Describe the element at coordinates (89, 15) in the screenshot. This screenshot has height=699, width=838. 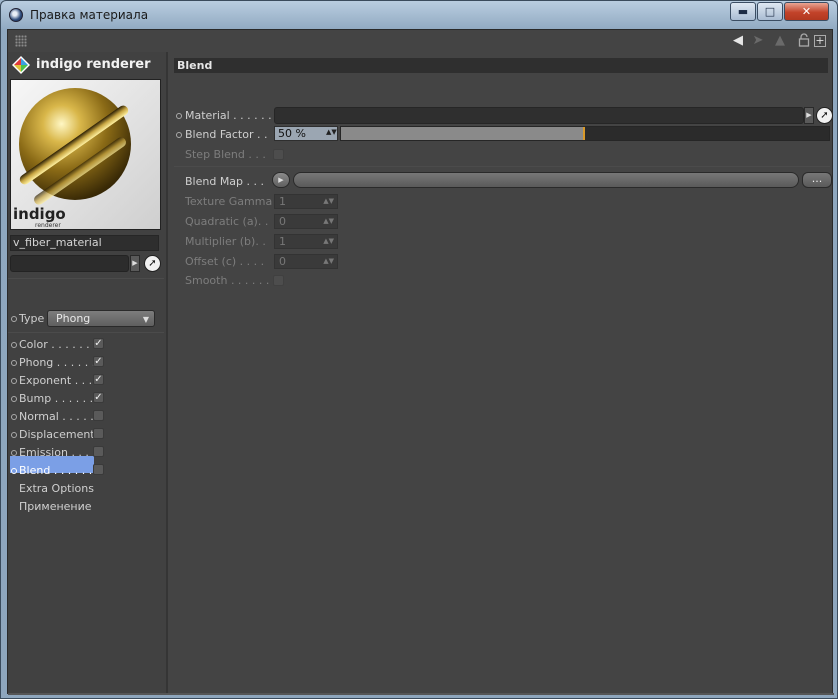
I see `window-title: Правка материала` at that location.